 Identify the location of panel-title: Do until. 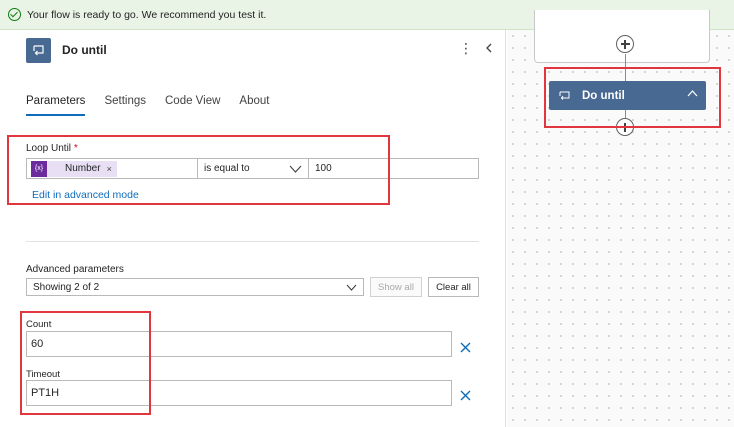
(84, 50).